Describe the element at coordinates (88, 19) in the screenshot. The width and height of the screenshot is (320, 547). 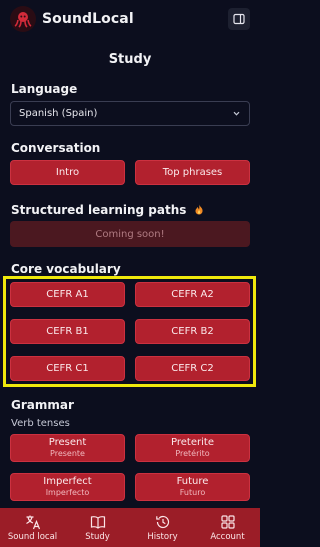
I see `app-title: SoundLocal` at that location.